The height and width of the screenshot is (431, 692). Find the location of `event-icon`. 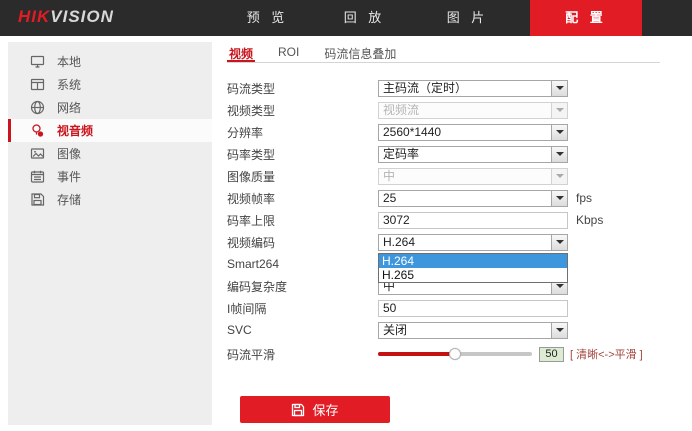

event-icon is located at coordinates (37, 176).